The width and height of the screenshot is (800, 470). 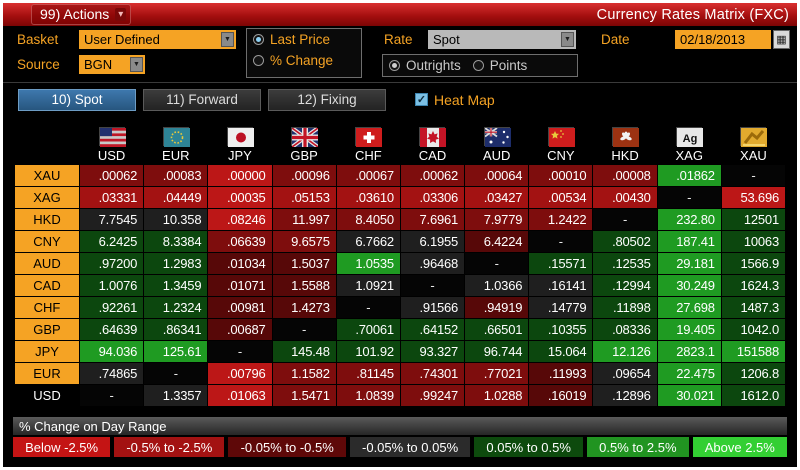 What do you see at coordinates (112, 64) in the screenshot?
I see `source-select: BGN ▼` at bounding box center [112, 64].